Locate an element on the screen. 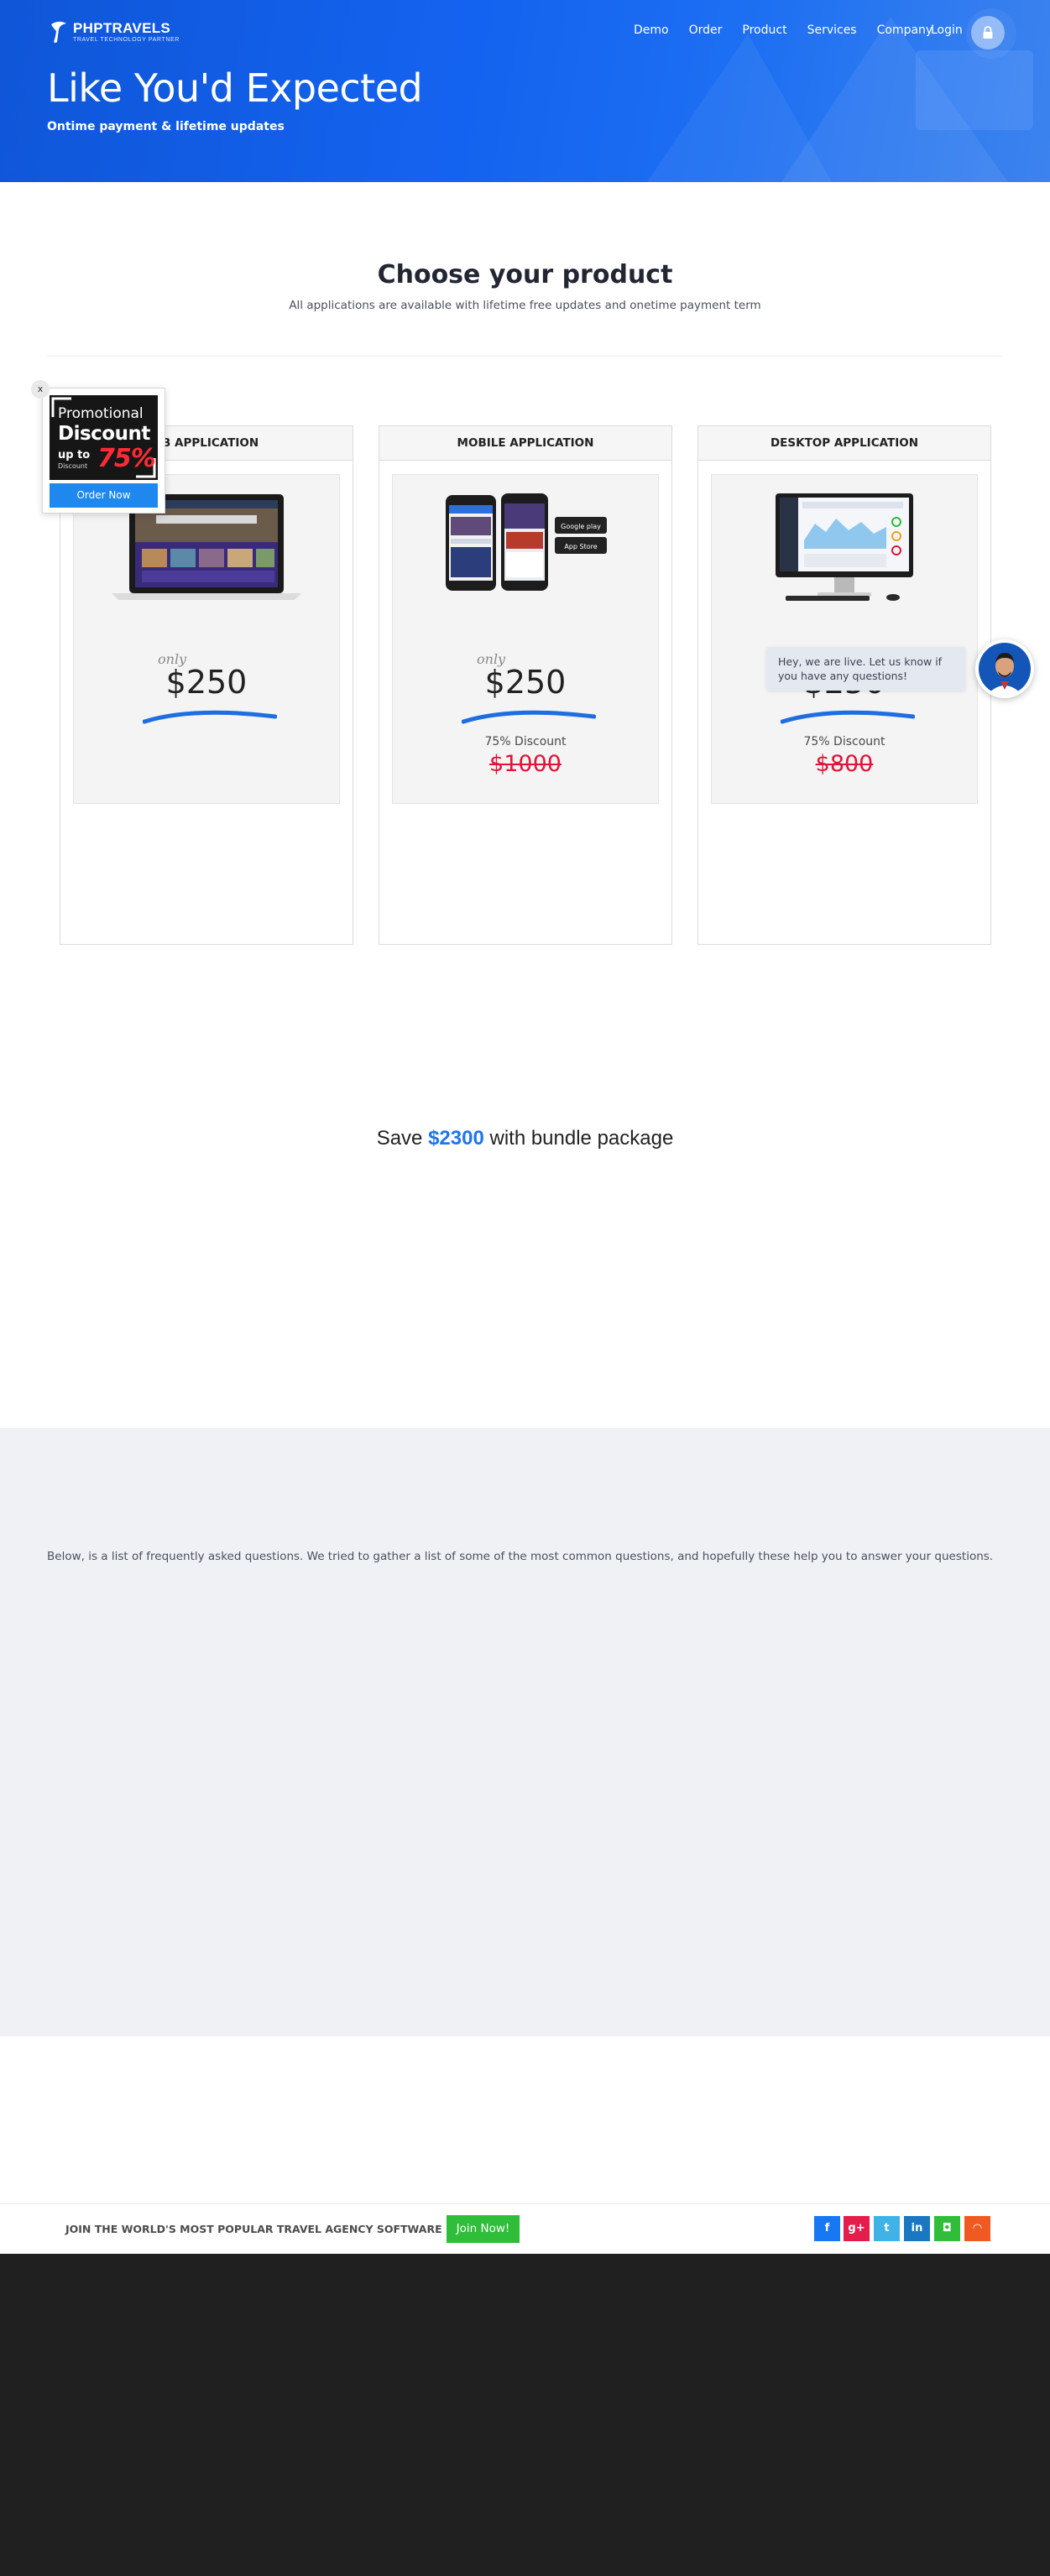  mobile-app-phones-image: Google play App Store is located at coordinates (527, 542).